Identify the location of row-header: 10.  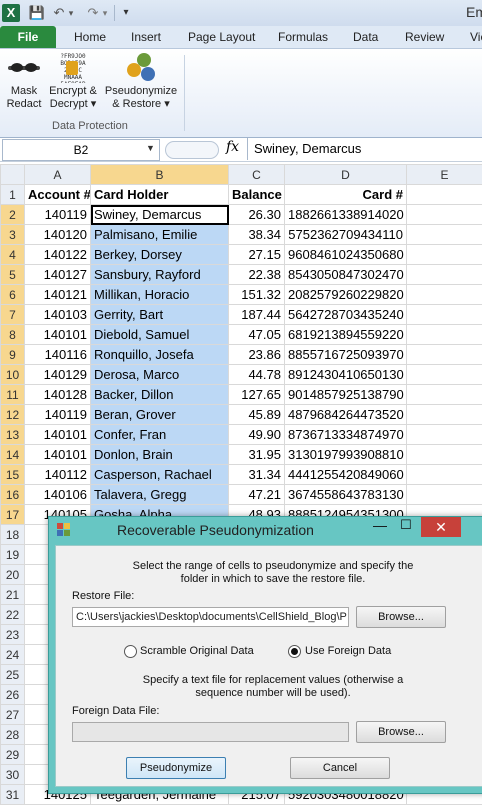
(12, 374).